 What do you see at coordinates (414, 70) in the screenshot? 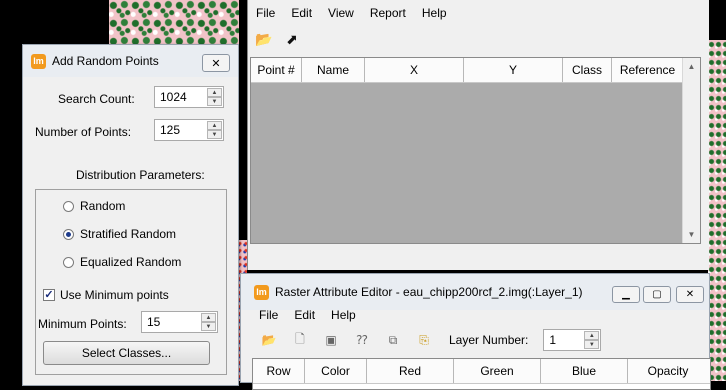
I see `column-header-x: X` at bounding box center [414, 70].